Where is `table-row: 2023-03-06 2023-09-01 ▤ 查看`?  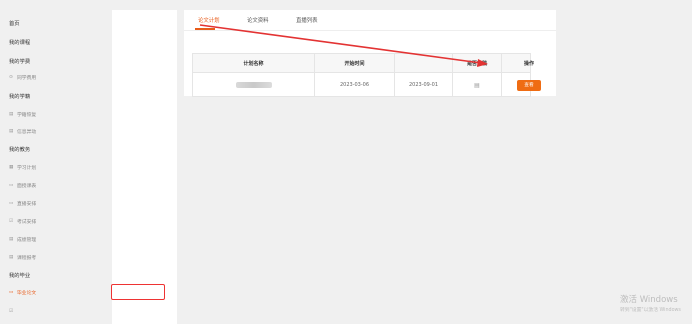 table-row: 2023-03-06 2023-09-01 ▤ 查看 is located at coordinates (367, 85).